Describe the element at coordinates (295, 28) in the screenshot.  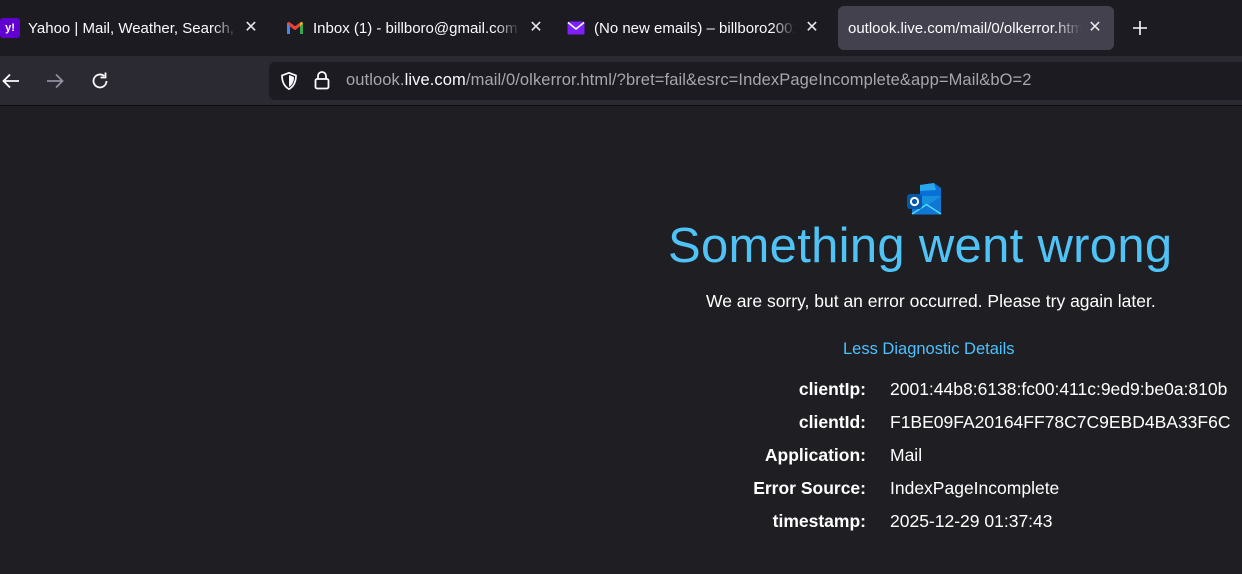
I see `gmail-icon` at that location.